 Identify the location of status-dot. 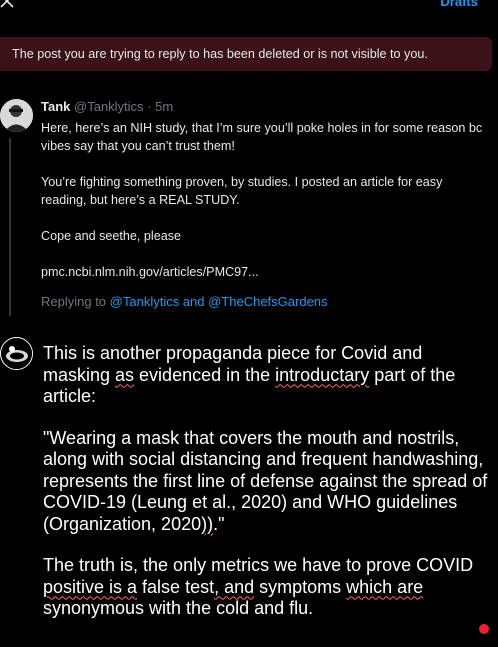
(484, 629).